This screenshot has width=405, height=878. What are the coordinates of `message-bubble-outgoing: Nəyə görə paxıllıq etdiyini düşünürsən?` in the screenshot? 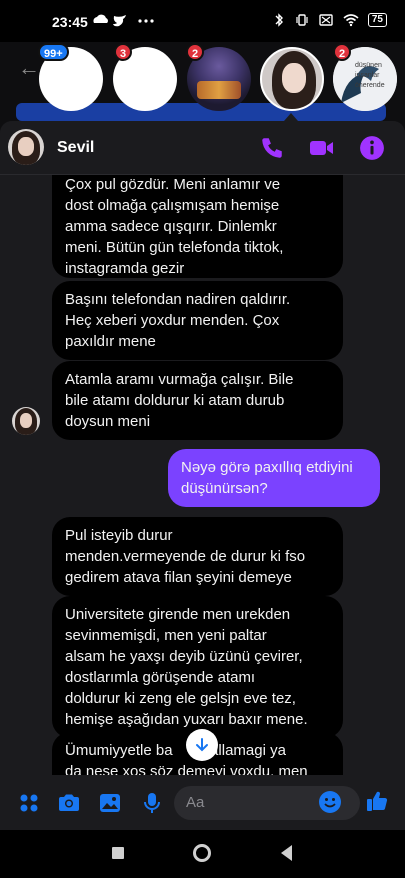 It's located at (274, 478).